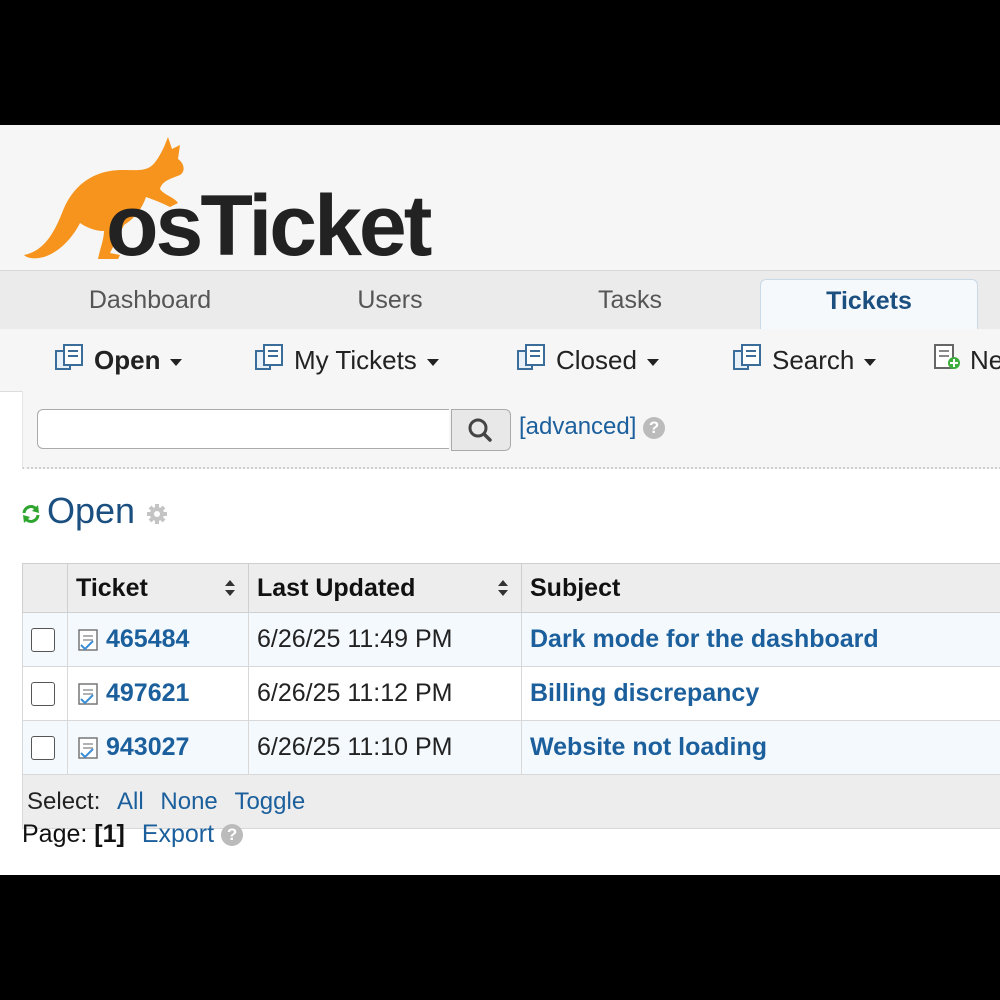  Describe the element at coordinates (31, 514) in the screenshot. I see `refresh-icon` at that location.